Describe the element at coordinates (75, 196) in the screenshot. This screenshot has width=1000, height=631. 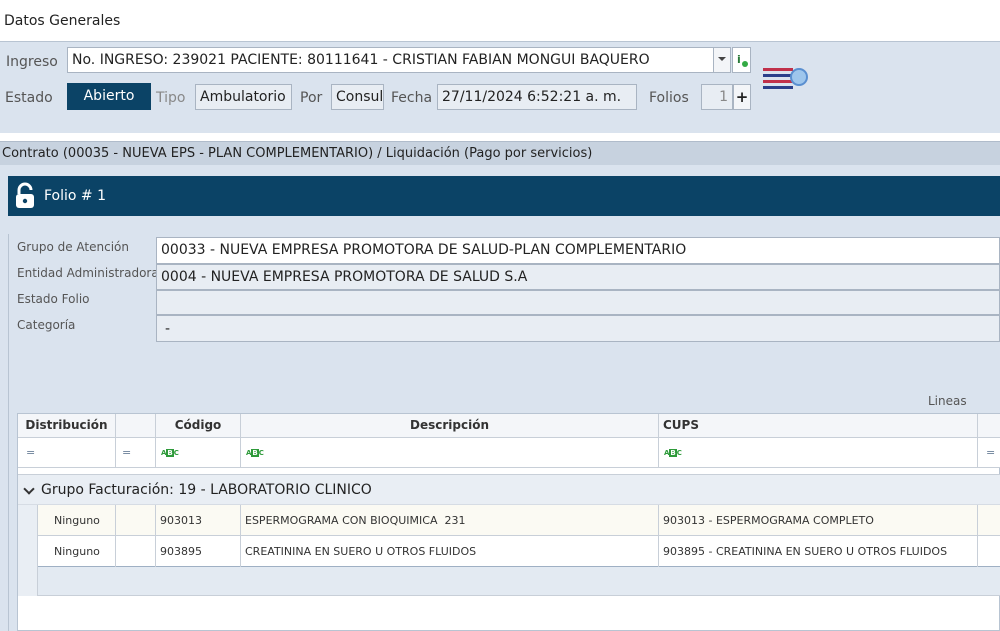
I see `folio-title: Folio # 1` at that location.